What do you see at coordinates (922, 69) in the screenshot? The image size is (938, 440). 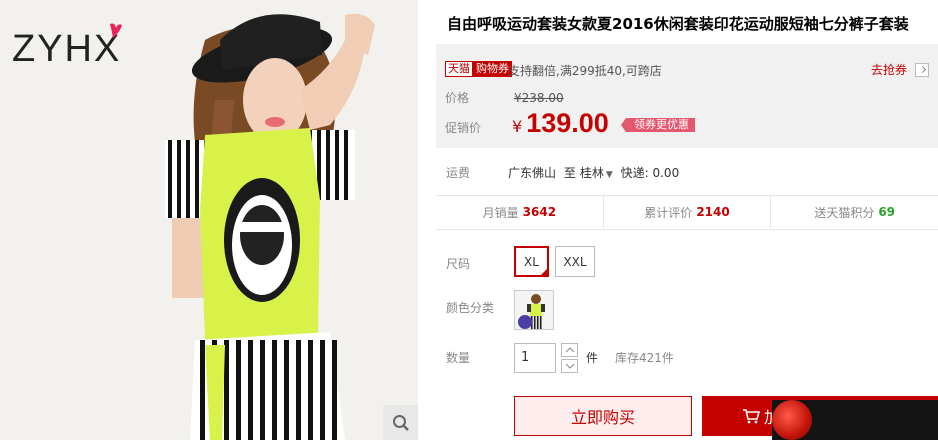 I see `chevron-right-icon` at bounding box center [922, 69].